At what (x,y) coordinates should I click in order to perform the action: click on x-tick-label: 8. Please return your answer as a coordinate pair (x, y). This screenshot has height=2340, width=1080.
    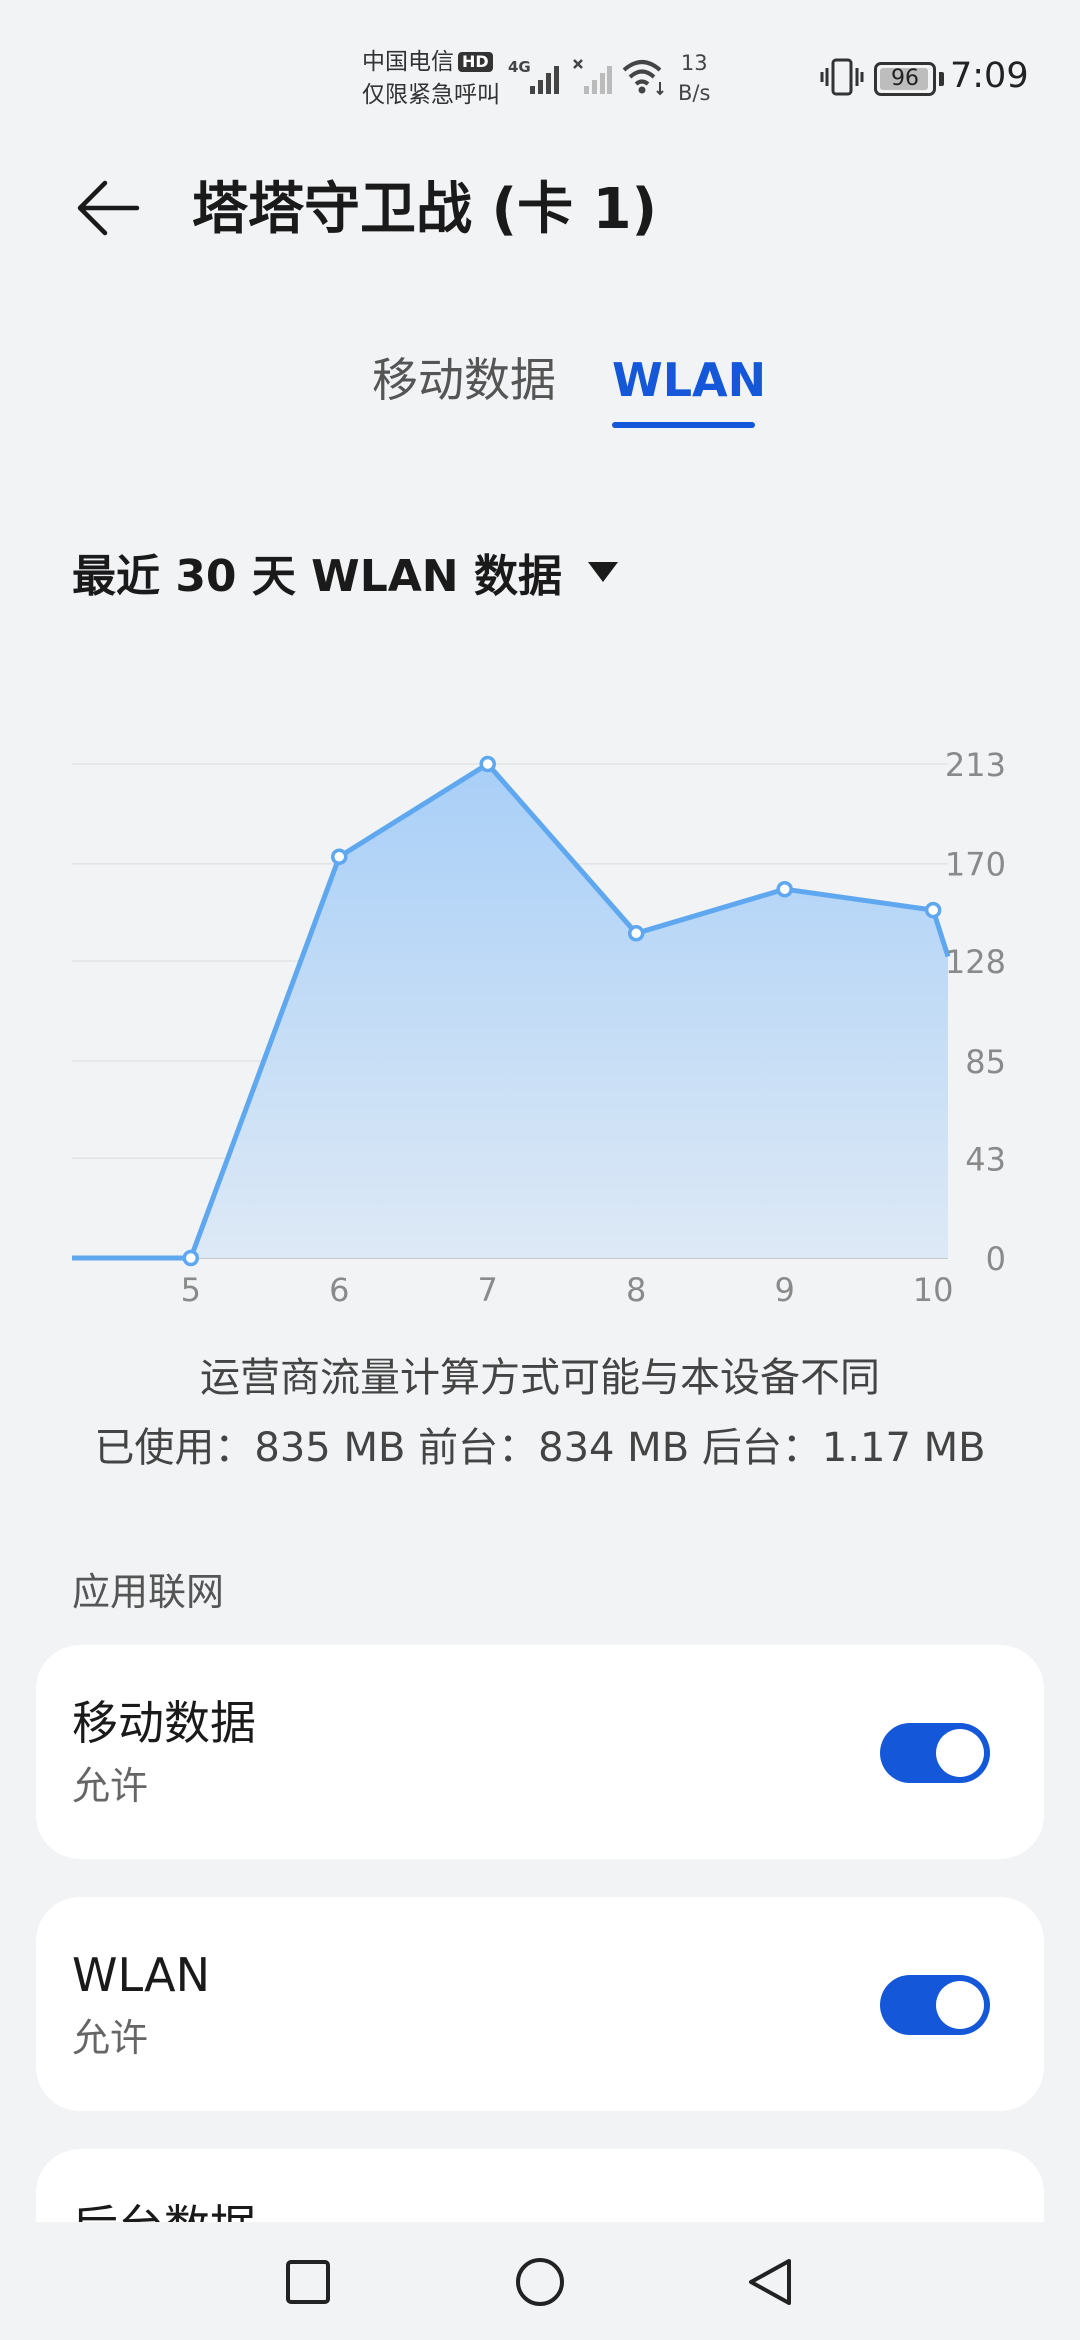
    Looking at the image, I should click on (636, 1290).